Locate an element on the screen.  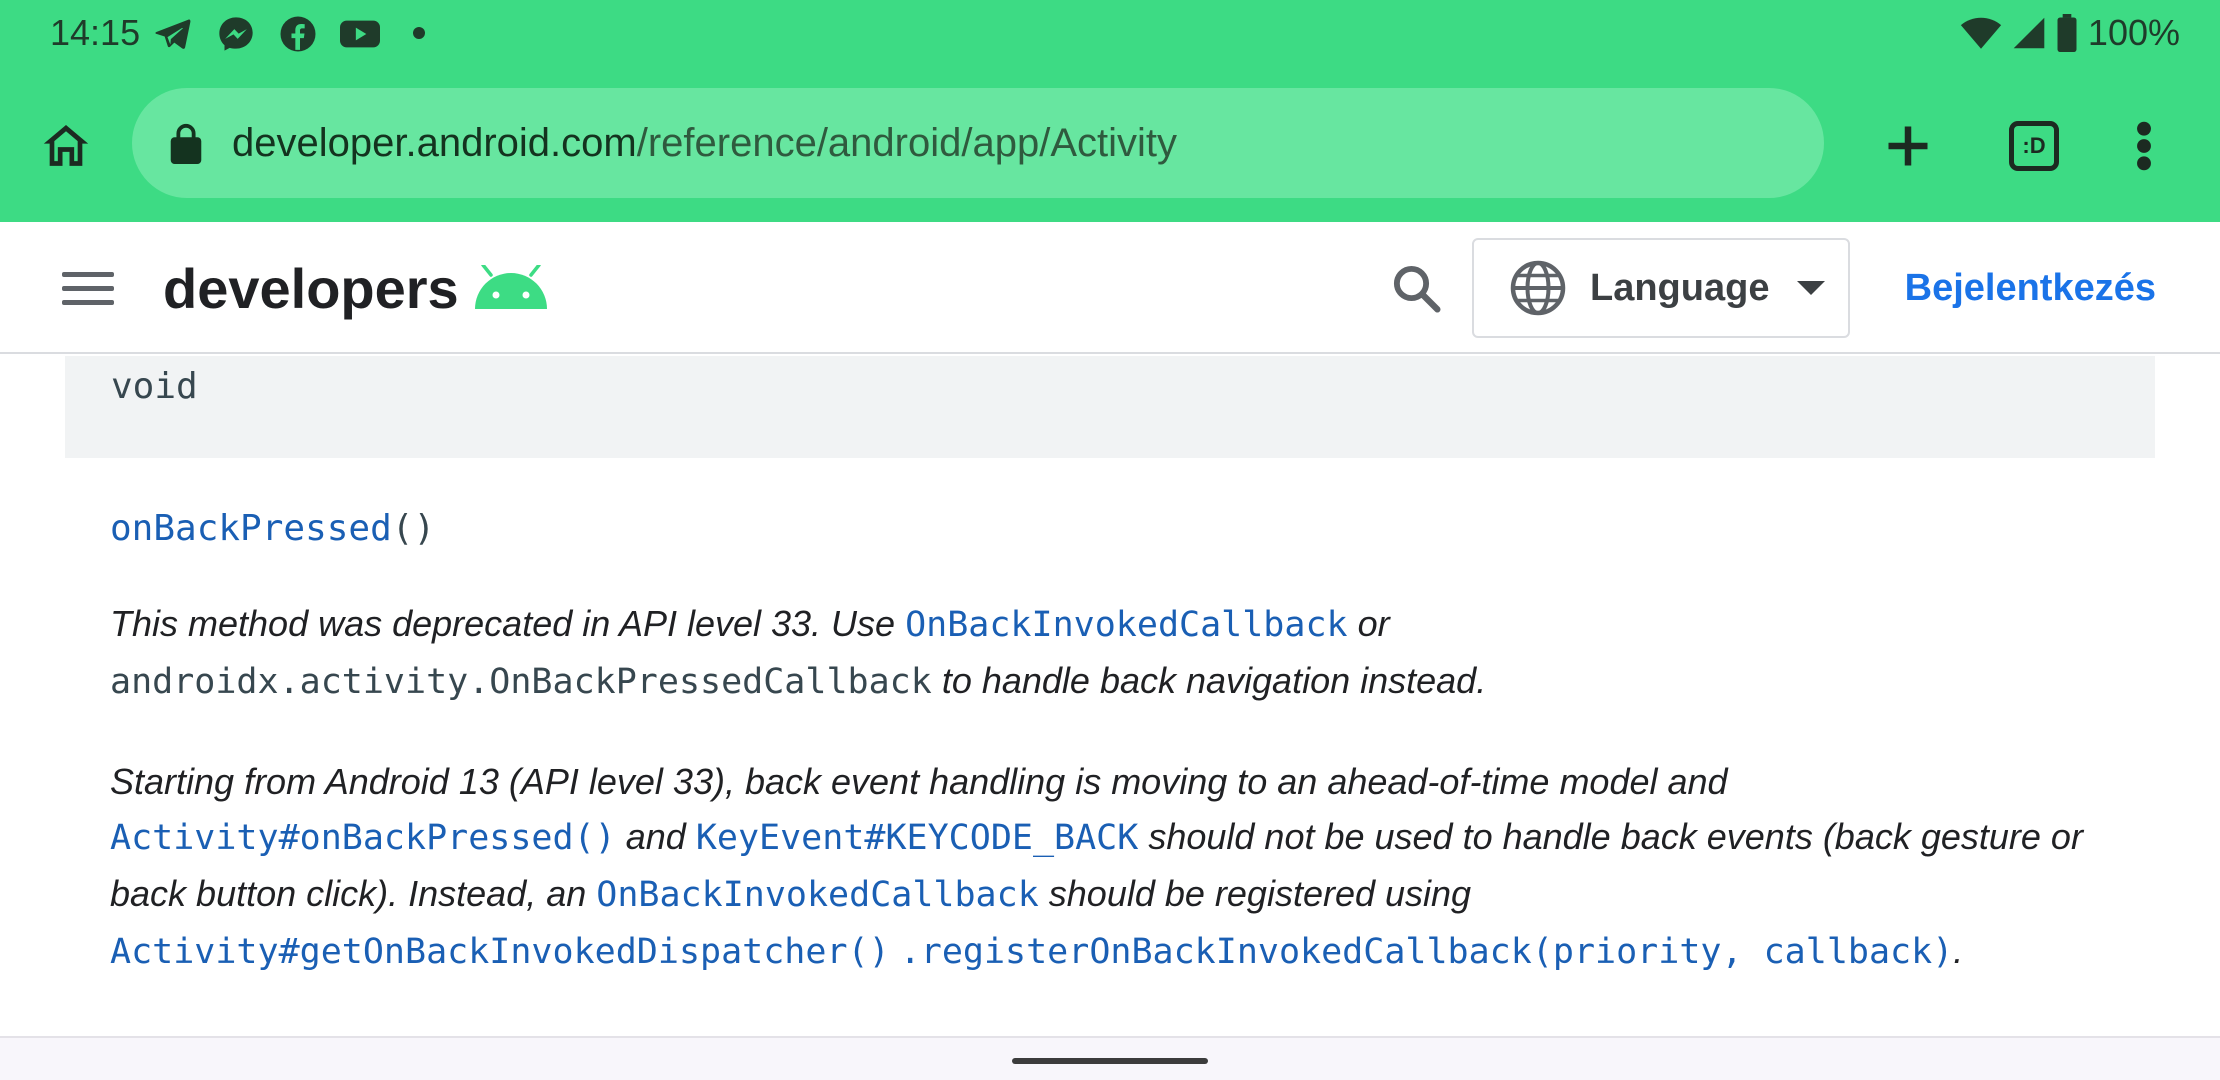
url-path: /reference/android/app/Activity is located at coordinates (907, 143).